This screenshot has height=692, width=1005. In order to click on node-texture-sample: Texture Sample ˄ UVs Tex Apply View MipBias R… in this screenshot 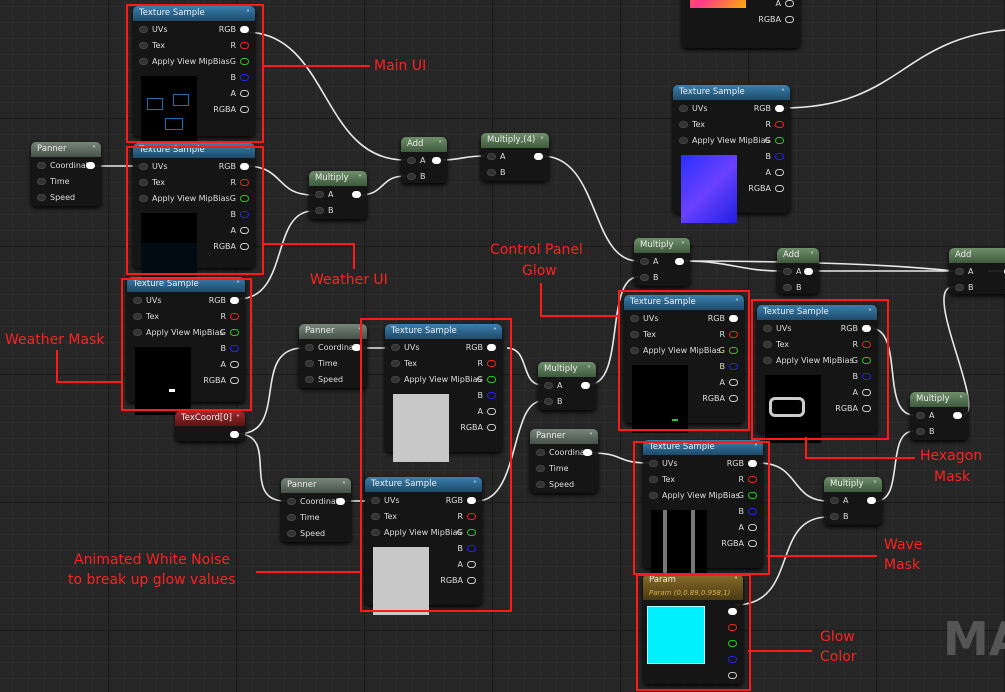, I will do `click(443, 393)`.